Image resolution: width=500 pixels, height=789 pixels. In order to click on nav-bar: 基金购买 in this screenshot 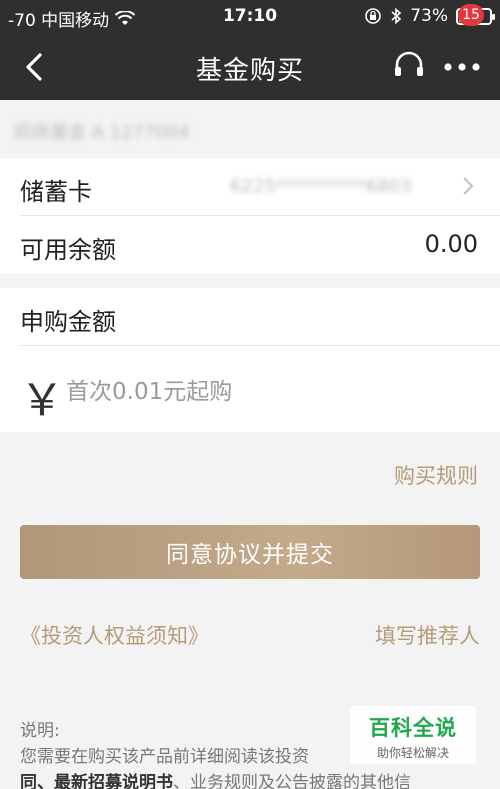, I will do `click(250, 67)`.